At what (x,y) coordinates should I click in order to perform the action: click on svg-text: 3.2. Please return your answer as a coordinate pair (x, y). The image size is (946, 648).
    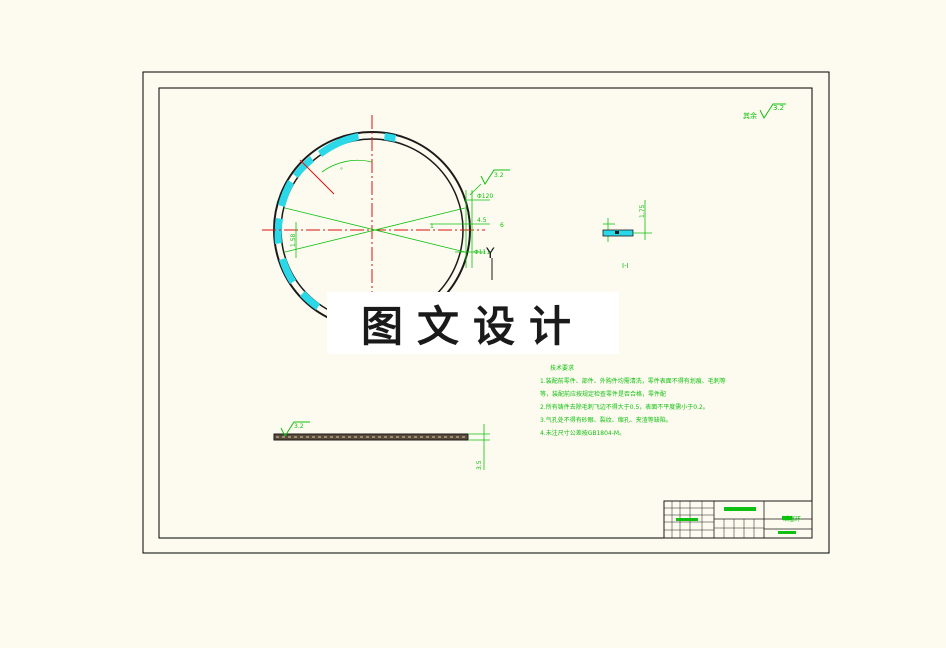
    Looking at the image, I should click on (778, 108).